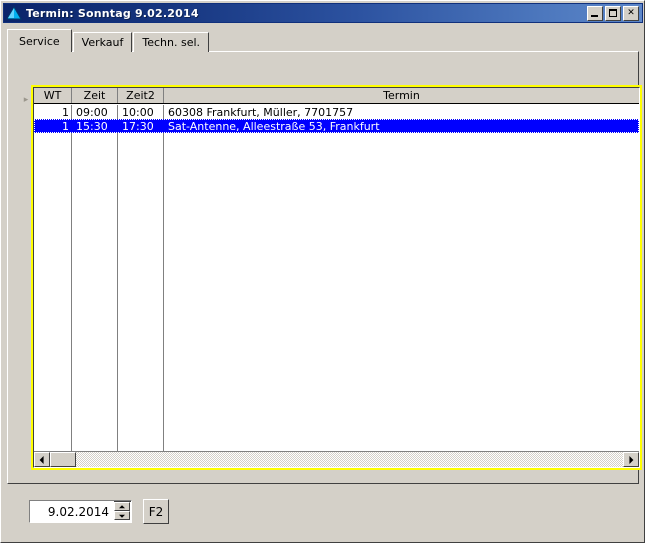 This screenshot has height=543, width=645. Describe the element at coordinates (63, 459) in the screenshot. I see `scroll-thumb` at that location.